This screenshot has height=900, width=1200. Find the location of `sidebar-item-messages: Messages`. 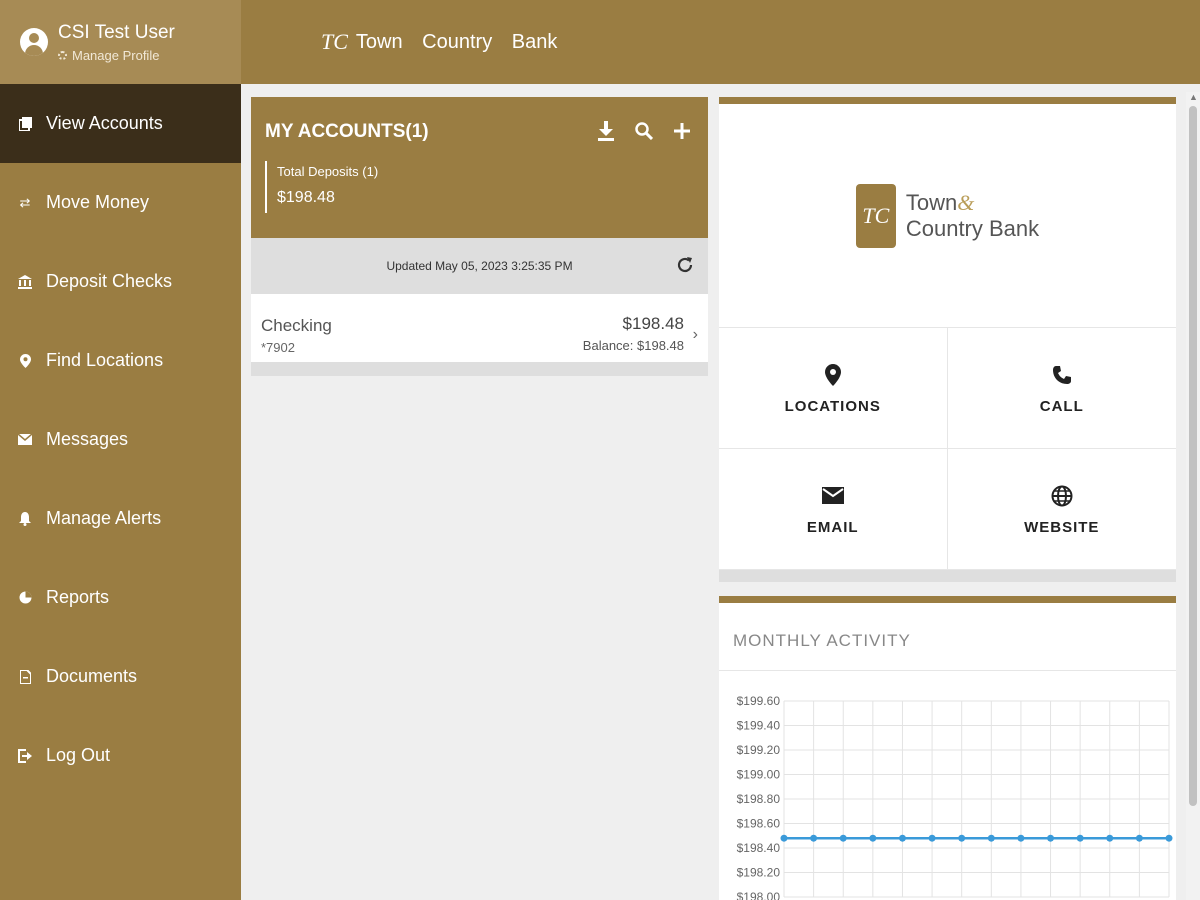

sidebar-item-messages: Messages is located at coordinates (120, 439).